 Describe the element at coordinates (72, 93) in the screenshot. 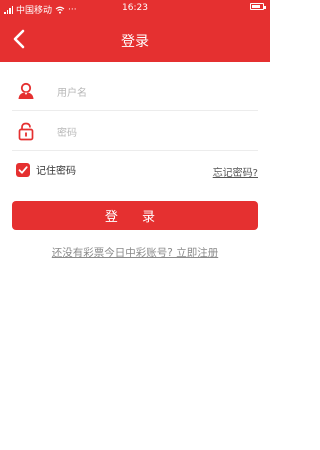

I see `username-placeholder: 用户名` at that location.